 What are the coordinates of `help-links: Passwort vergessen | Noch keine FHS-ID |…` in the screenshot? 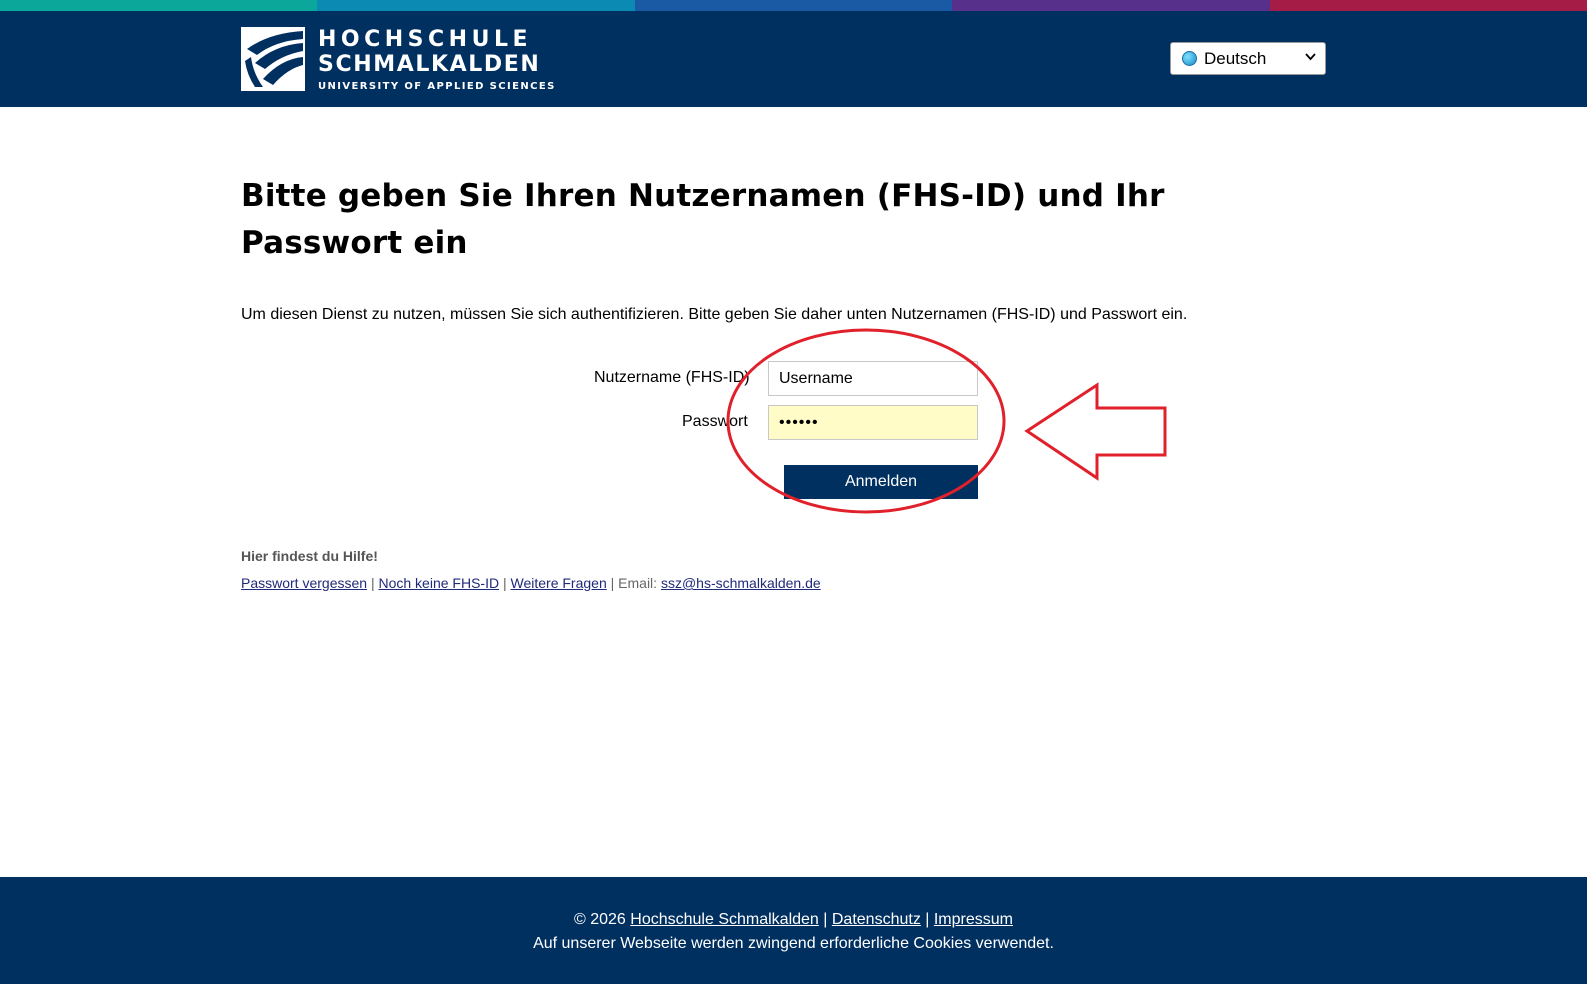 It's located at (531, 583).